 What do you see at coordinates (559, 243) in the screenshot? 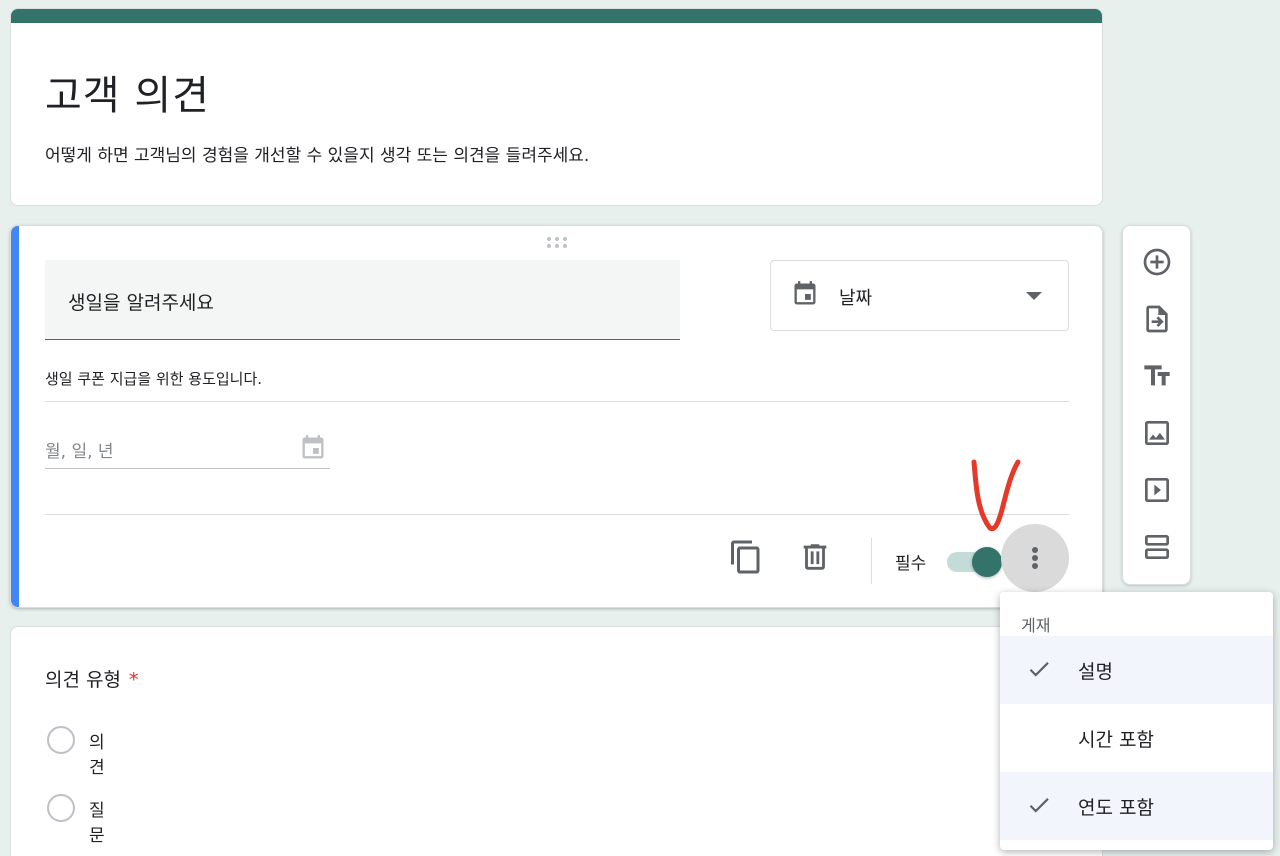
I see `drag-handle-icon` at bounding box center [559, 243].